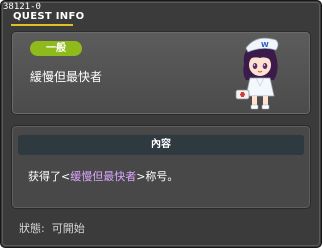 The height and width of the screenshot is (248, 322). Describe the element at coordinates (161, 145) in the screenshot. I see `content-section-header: 內容` at that location.